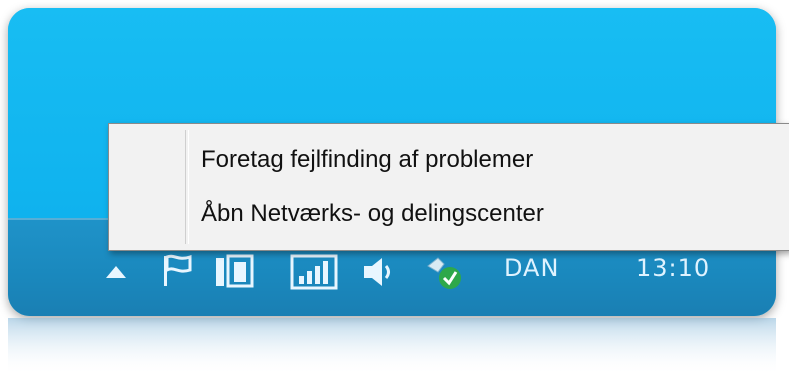 Image resolution: width=789 pixels, height=388 pixels. Describe the element at coordinates (187, 187) in the screenshot. I see `menu-separator` at that location.